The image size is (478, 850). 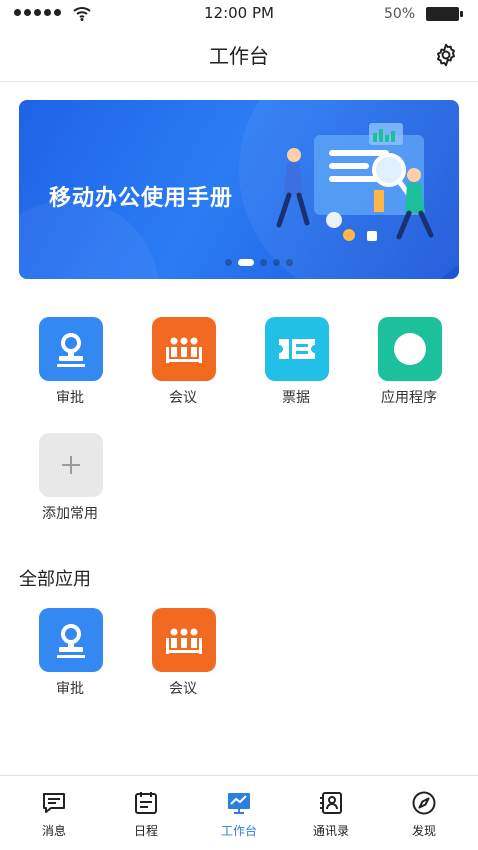 What do you see at coordinates (70, 514) in the screenshot?
I see `app-label: 添加常用` at bounding box center [70, 514].